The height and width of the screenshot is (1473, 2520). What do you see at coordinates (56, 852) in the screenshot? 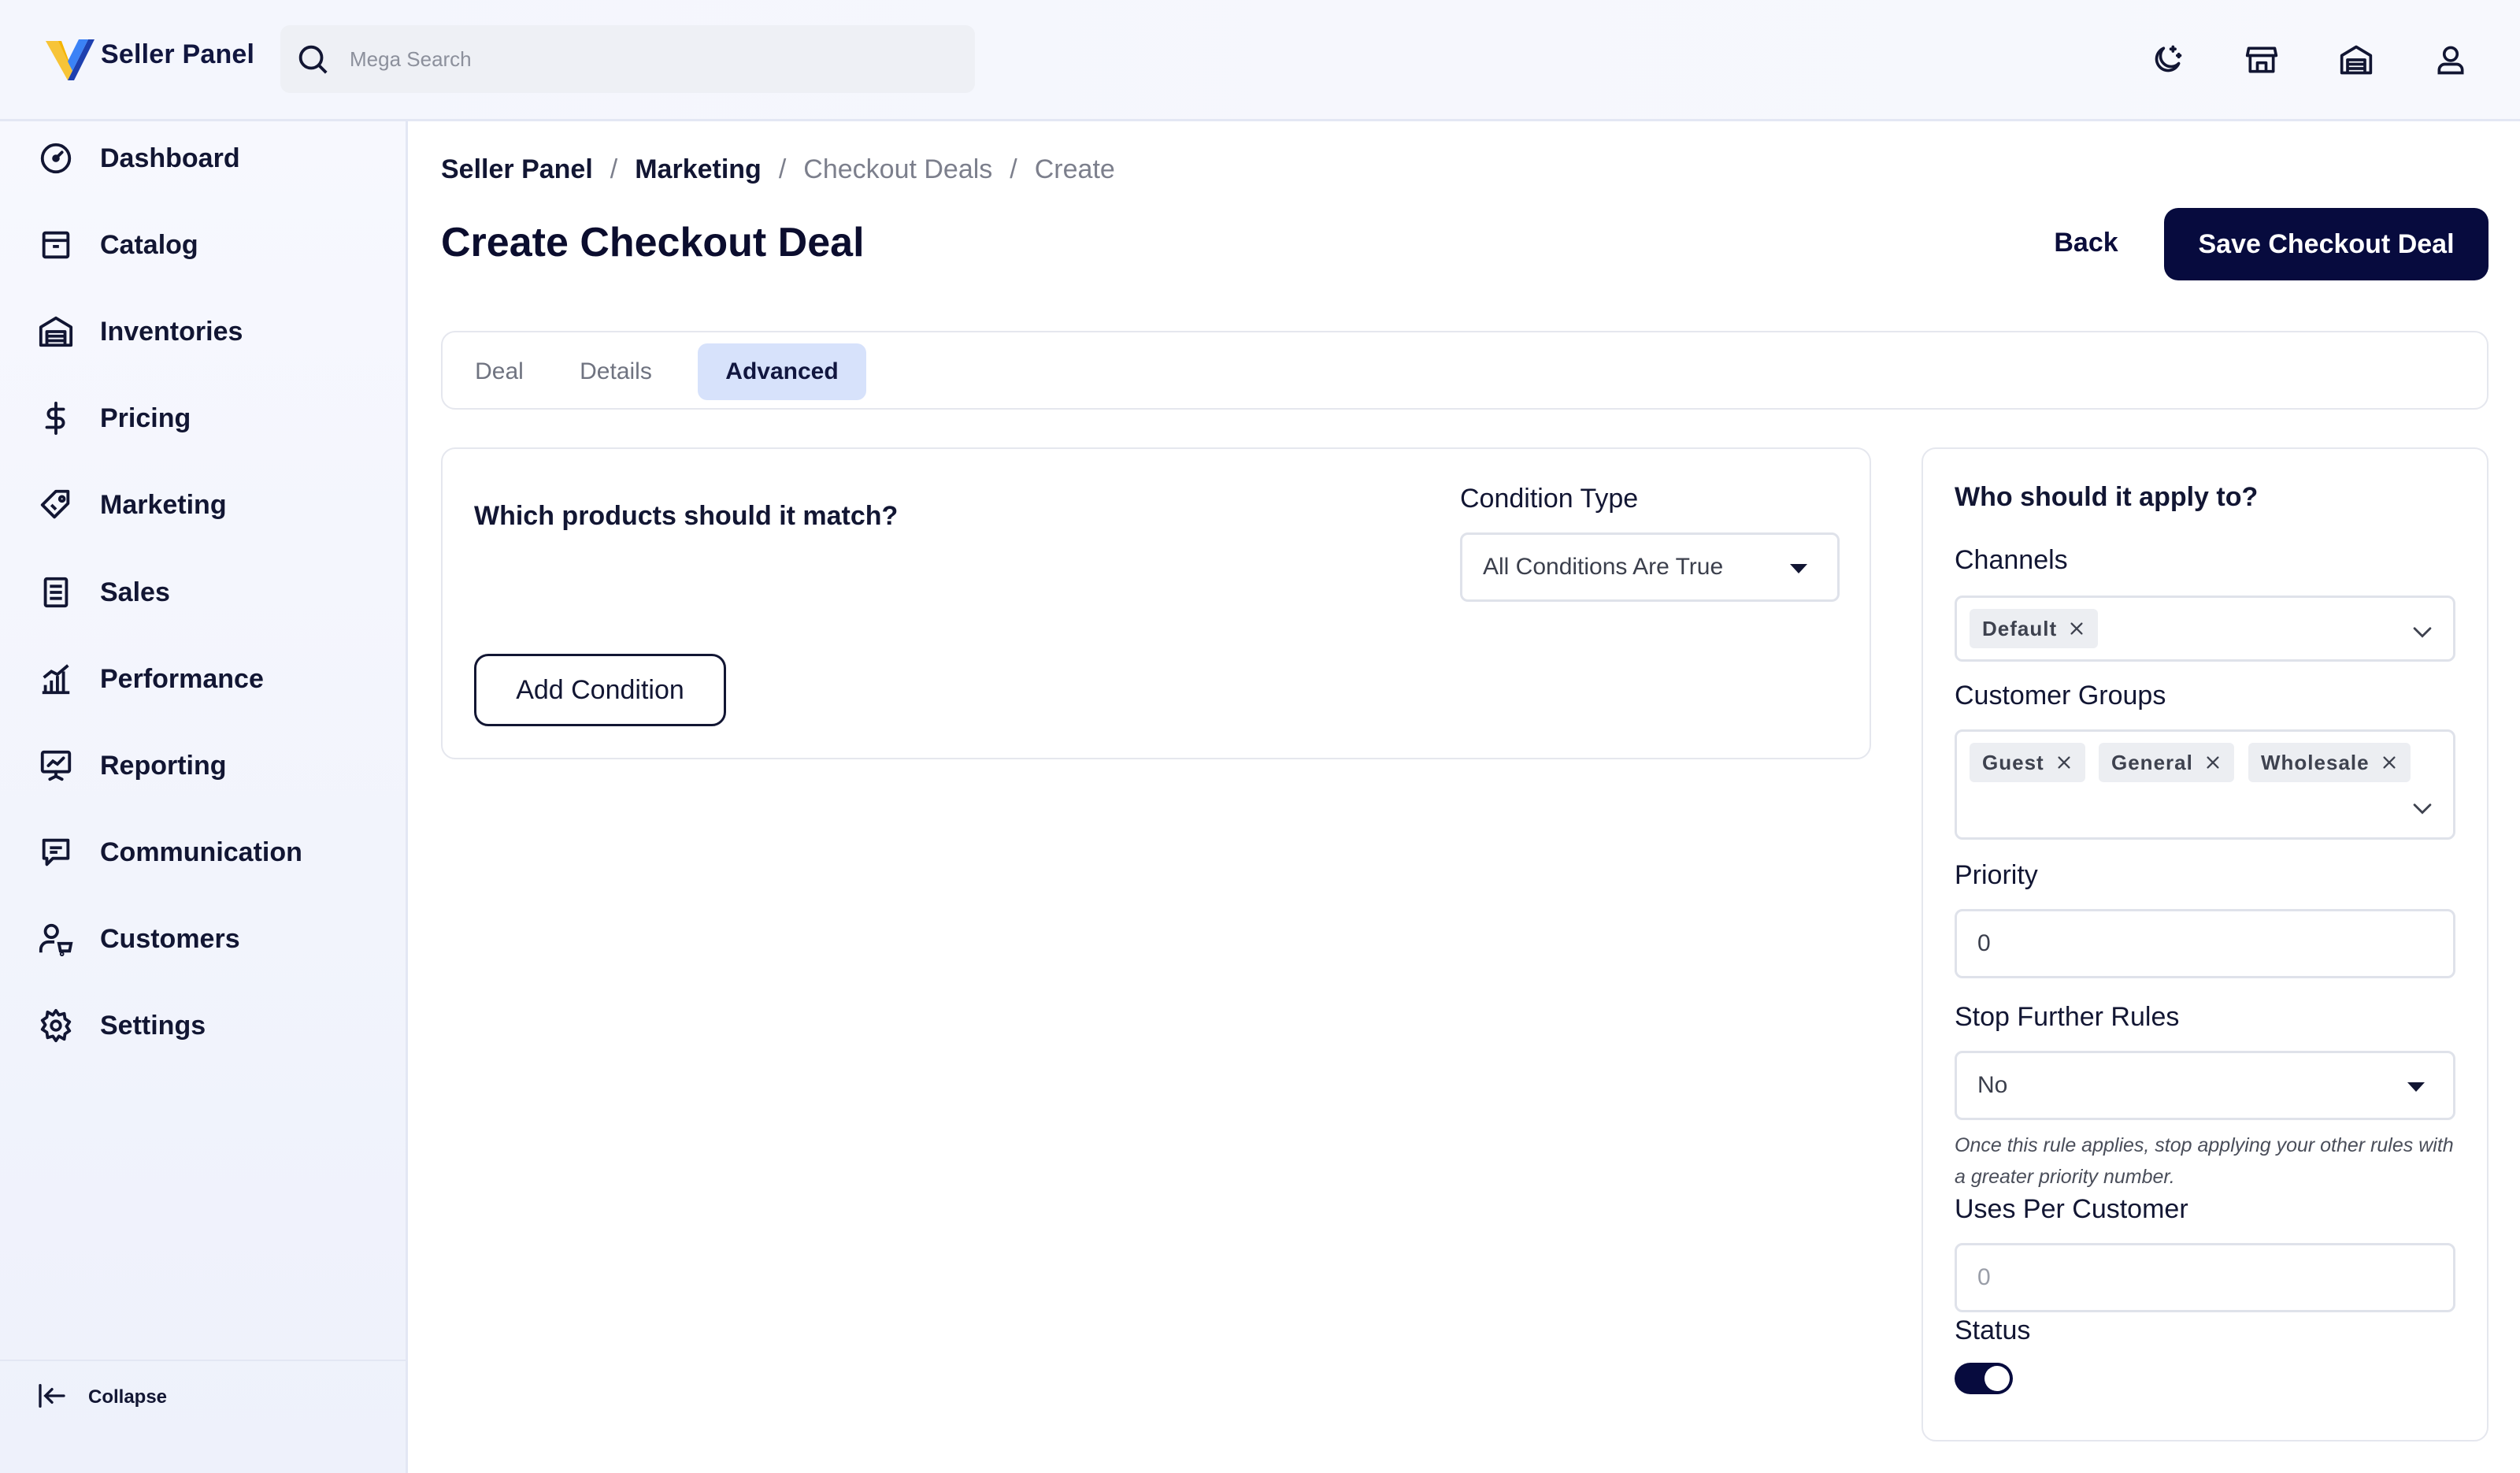
I see `chat-icon` at bounding box center [56, 852].